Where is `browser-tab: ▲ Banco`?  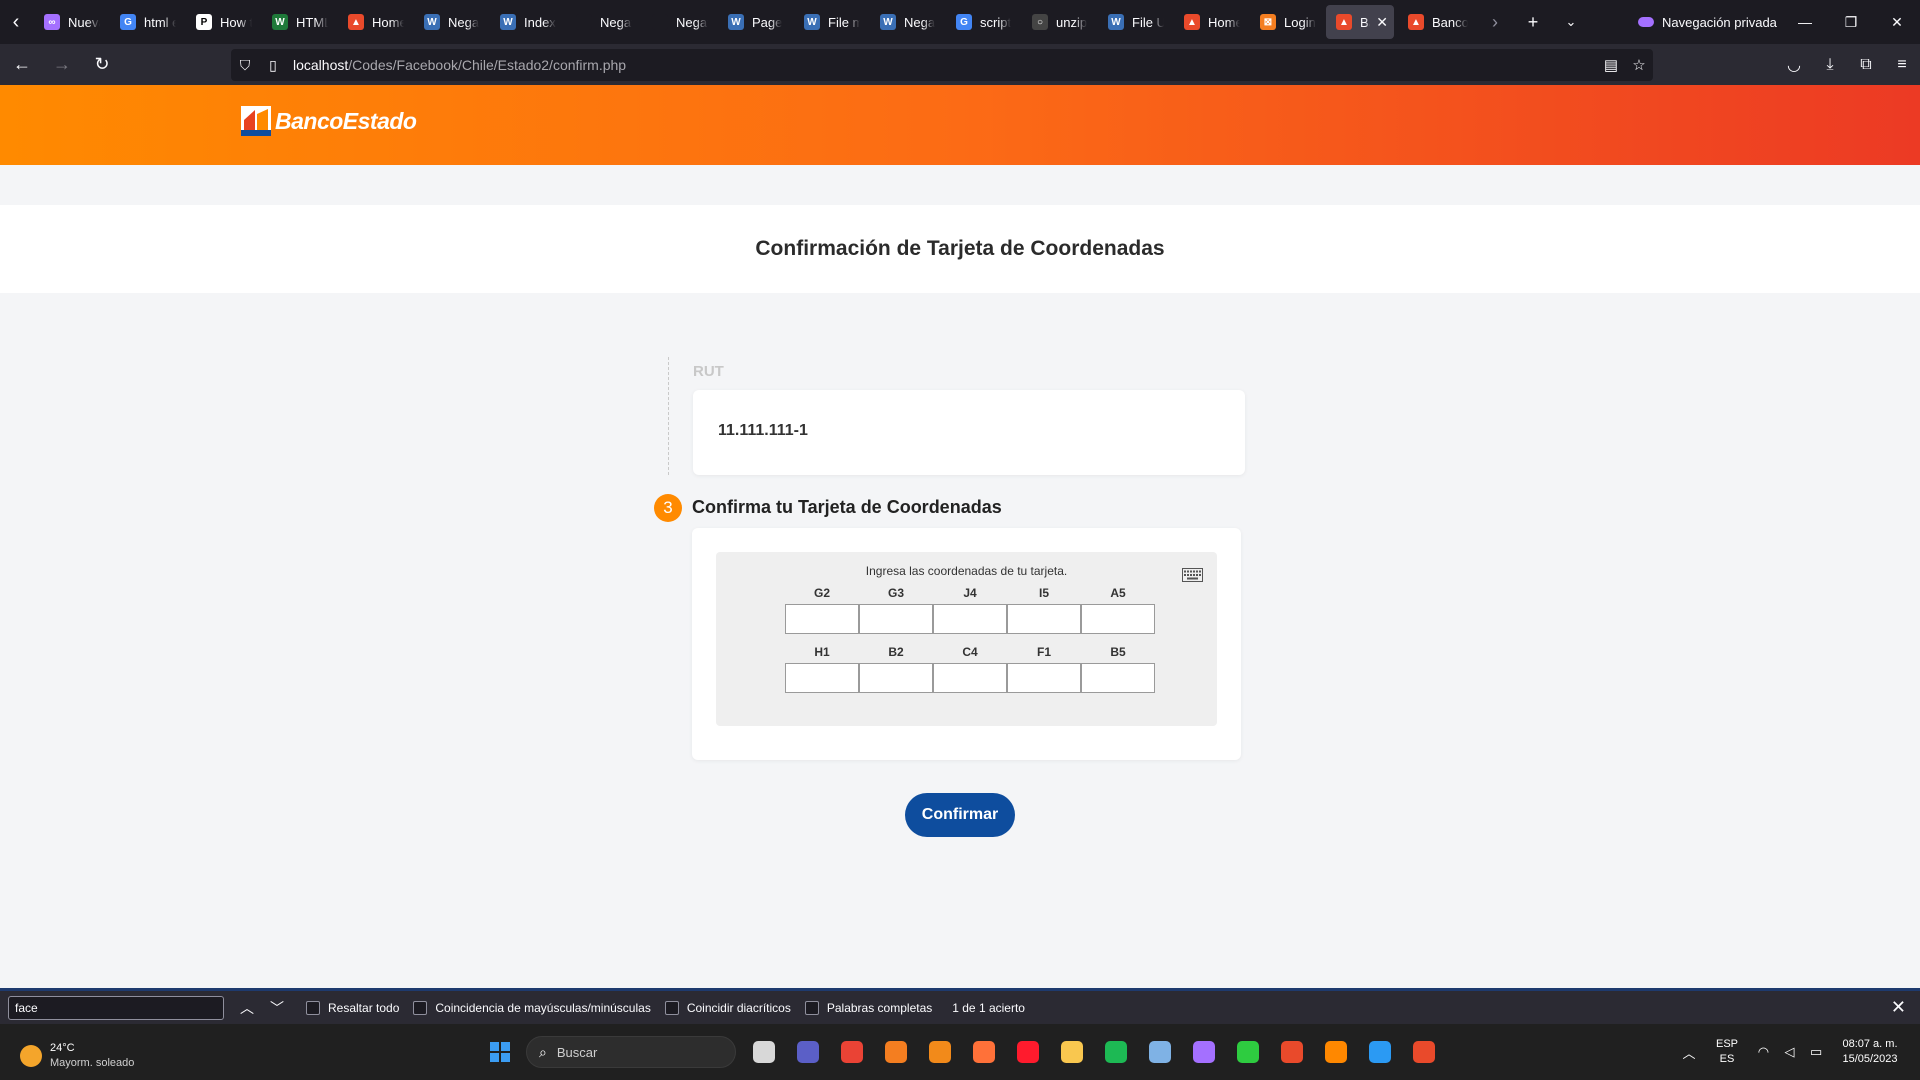 browser-tab: ▲ Banco is located at coordinates (1436, 22).